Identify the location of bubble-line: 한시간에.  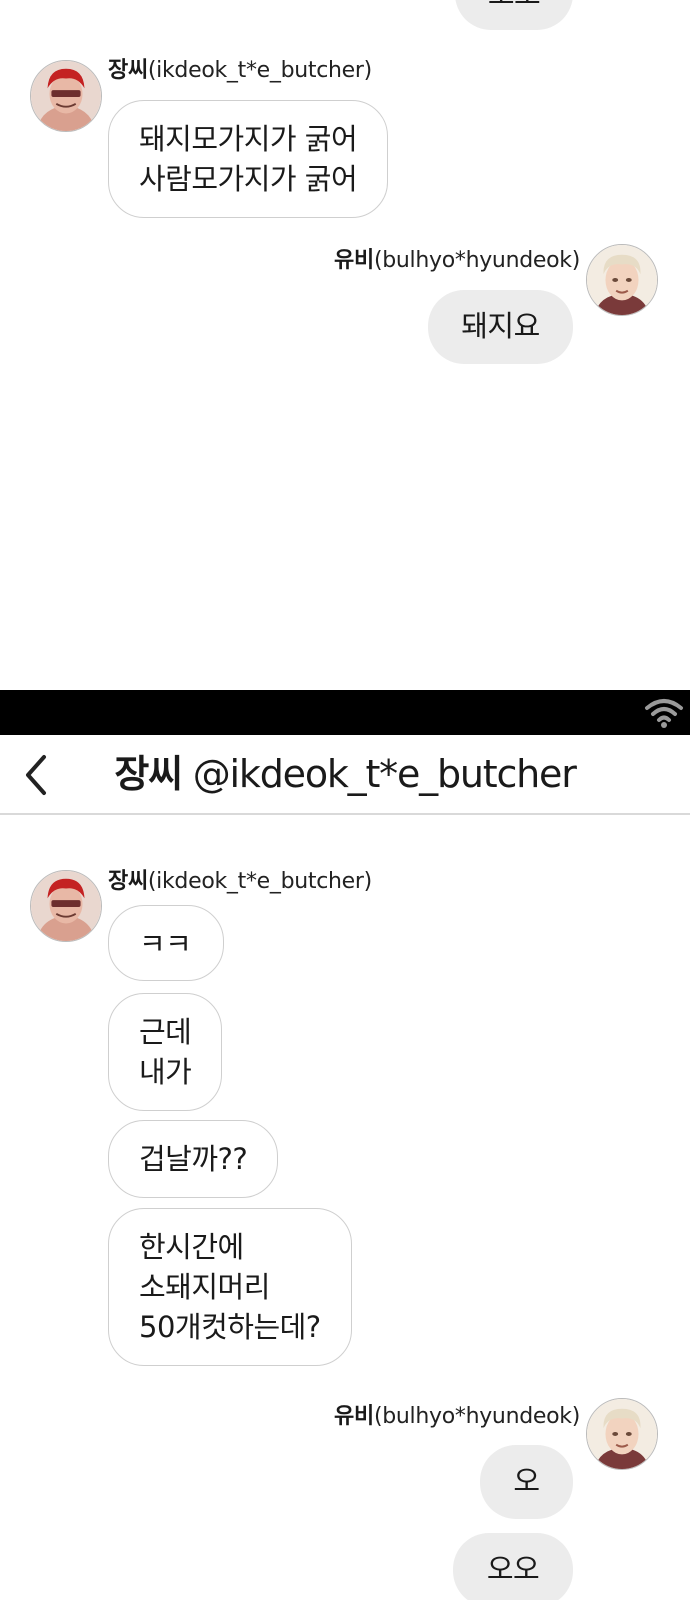
(191, 1247).